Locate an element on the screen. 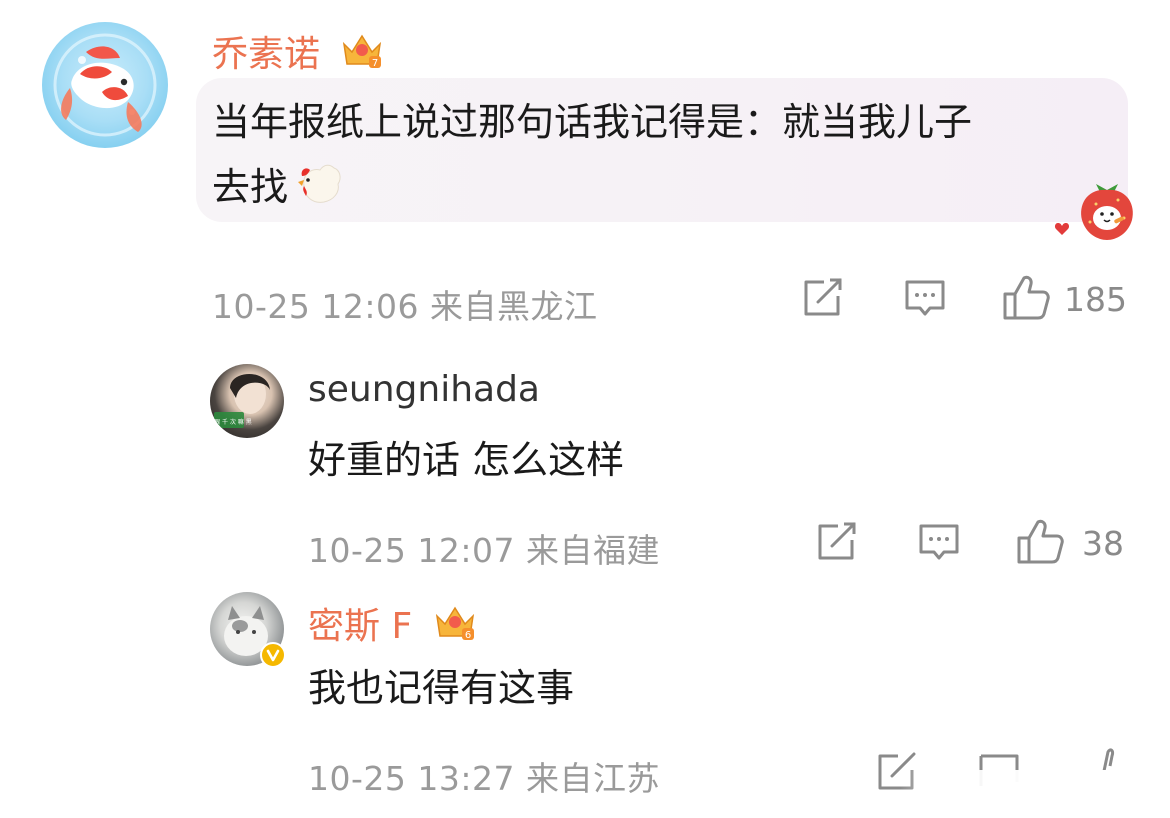 The width and height of the screenshot is (1170, 818). reply-1-username: seungnihada is located at coordinates (424, 390).